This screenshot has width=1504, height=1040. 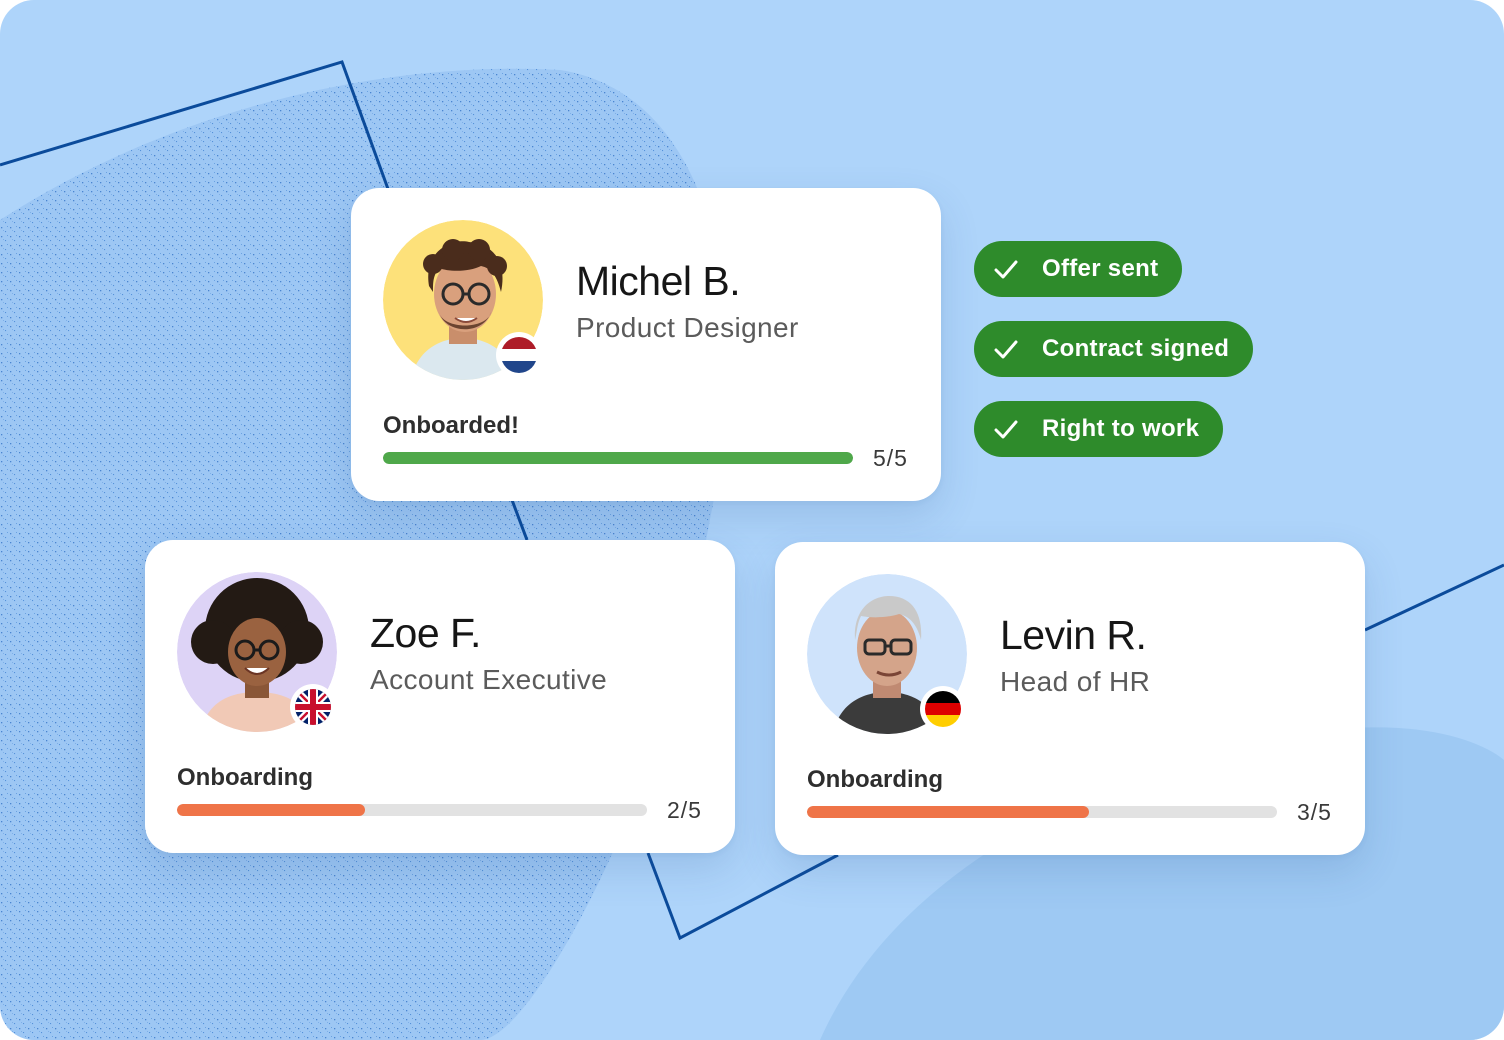 What do you see at coordinates (489, 679) in the screenshot?
I see `employee-role: Account Executive` at bounding box center [489, 679].